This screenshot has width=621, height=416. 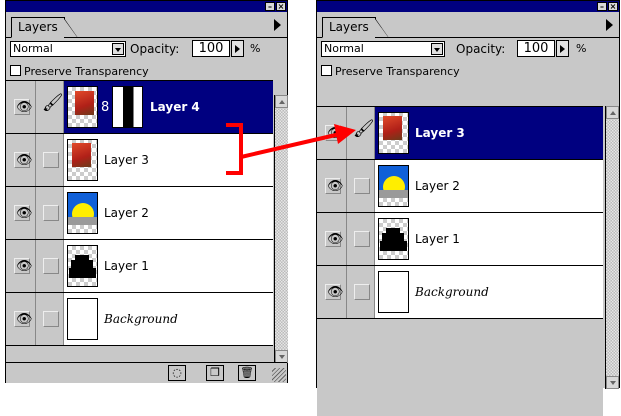 What do you see at coordinates (290, 145) in the screenshot?
I see `red-arrow-line` at bounding box center [290, 145].